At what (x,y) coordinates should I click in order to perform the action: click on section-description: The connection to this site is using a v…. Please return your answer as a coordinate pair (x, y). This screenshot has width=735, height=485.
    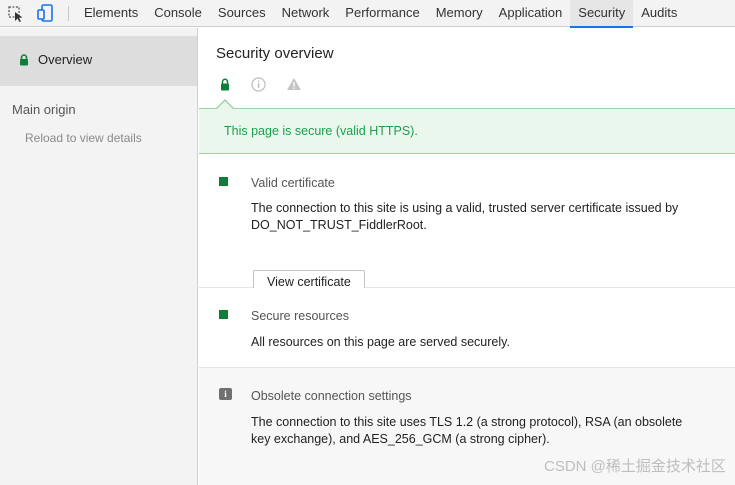
    Looking at the image, I should click on (465, 216).